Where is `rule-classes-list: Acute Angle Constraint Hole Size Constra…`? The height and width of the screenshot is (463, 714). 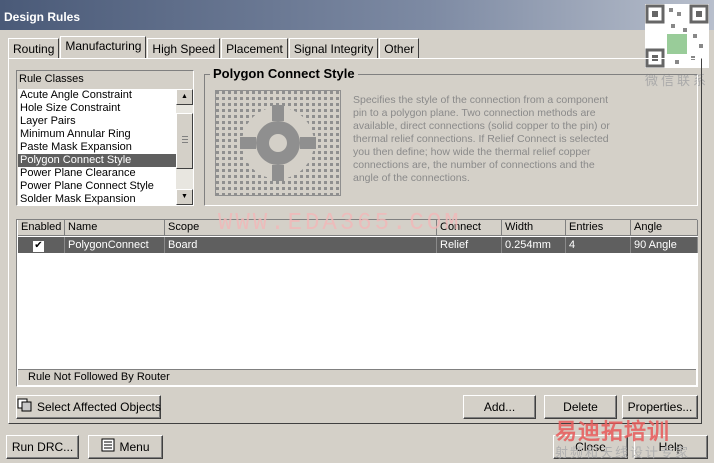
rule-classes-list: Acute Angle Constraint Hole Size Constra… is located at coordinates (97, 147).